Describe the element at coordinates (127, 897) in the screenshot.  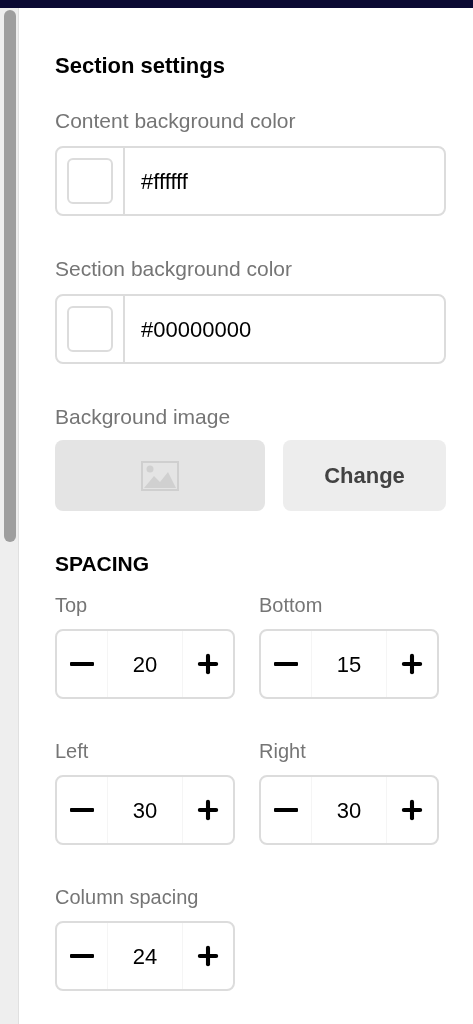
I see `stepper-label: Column spacing` at that location.